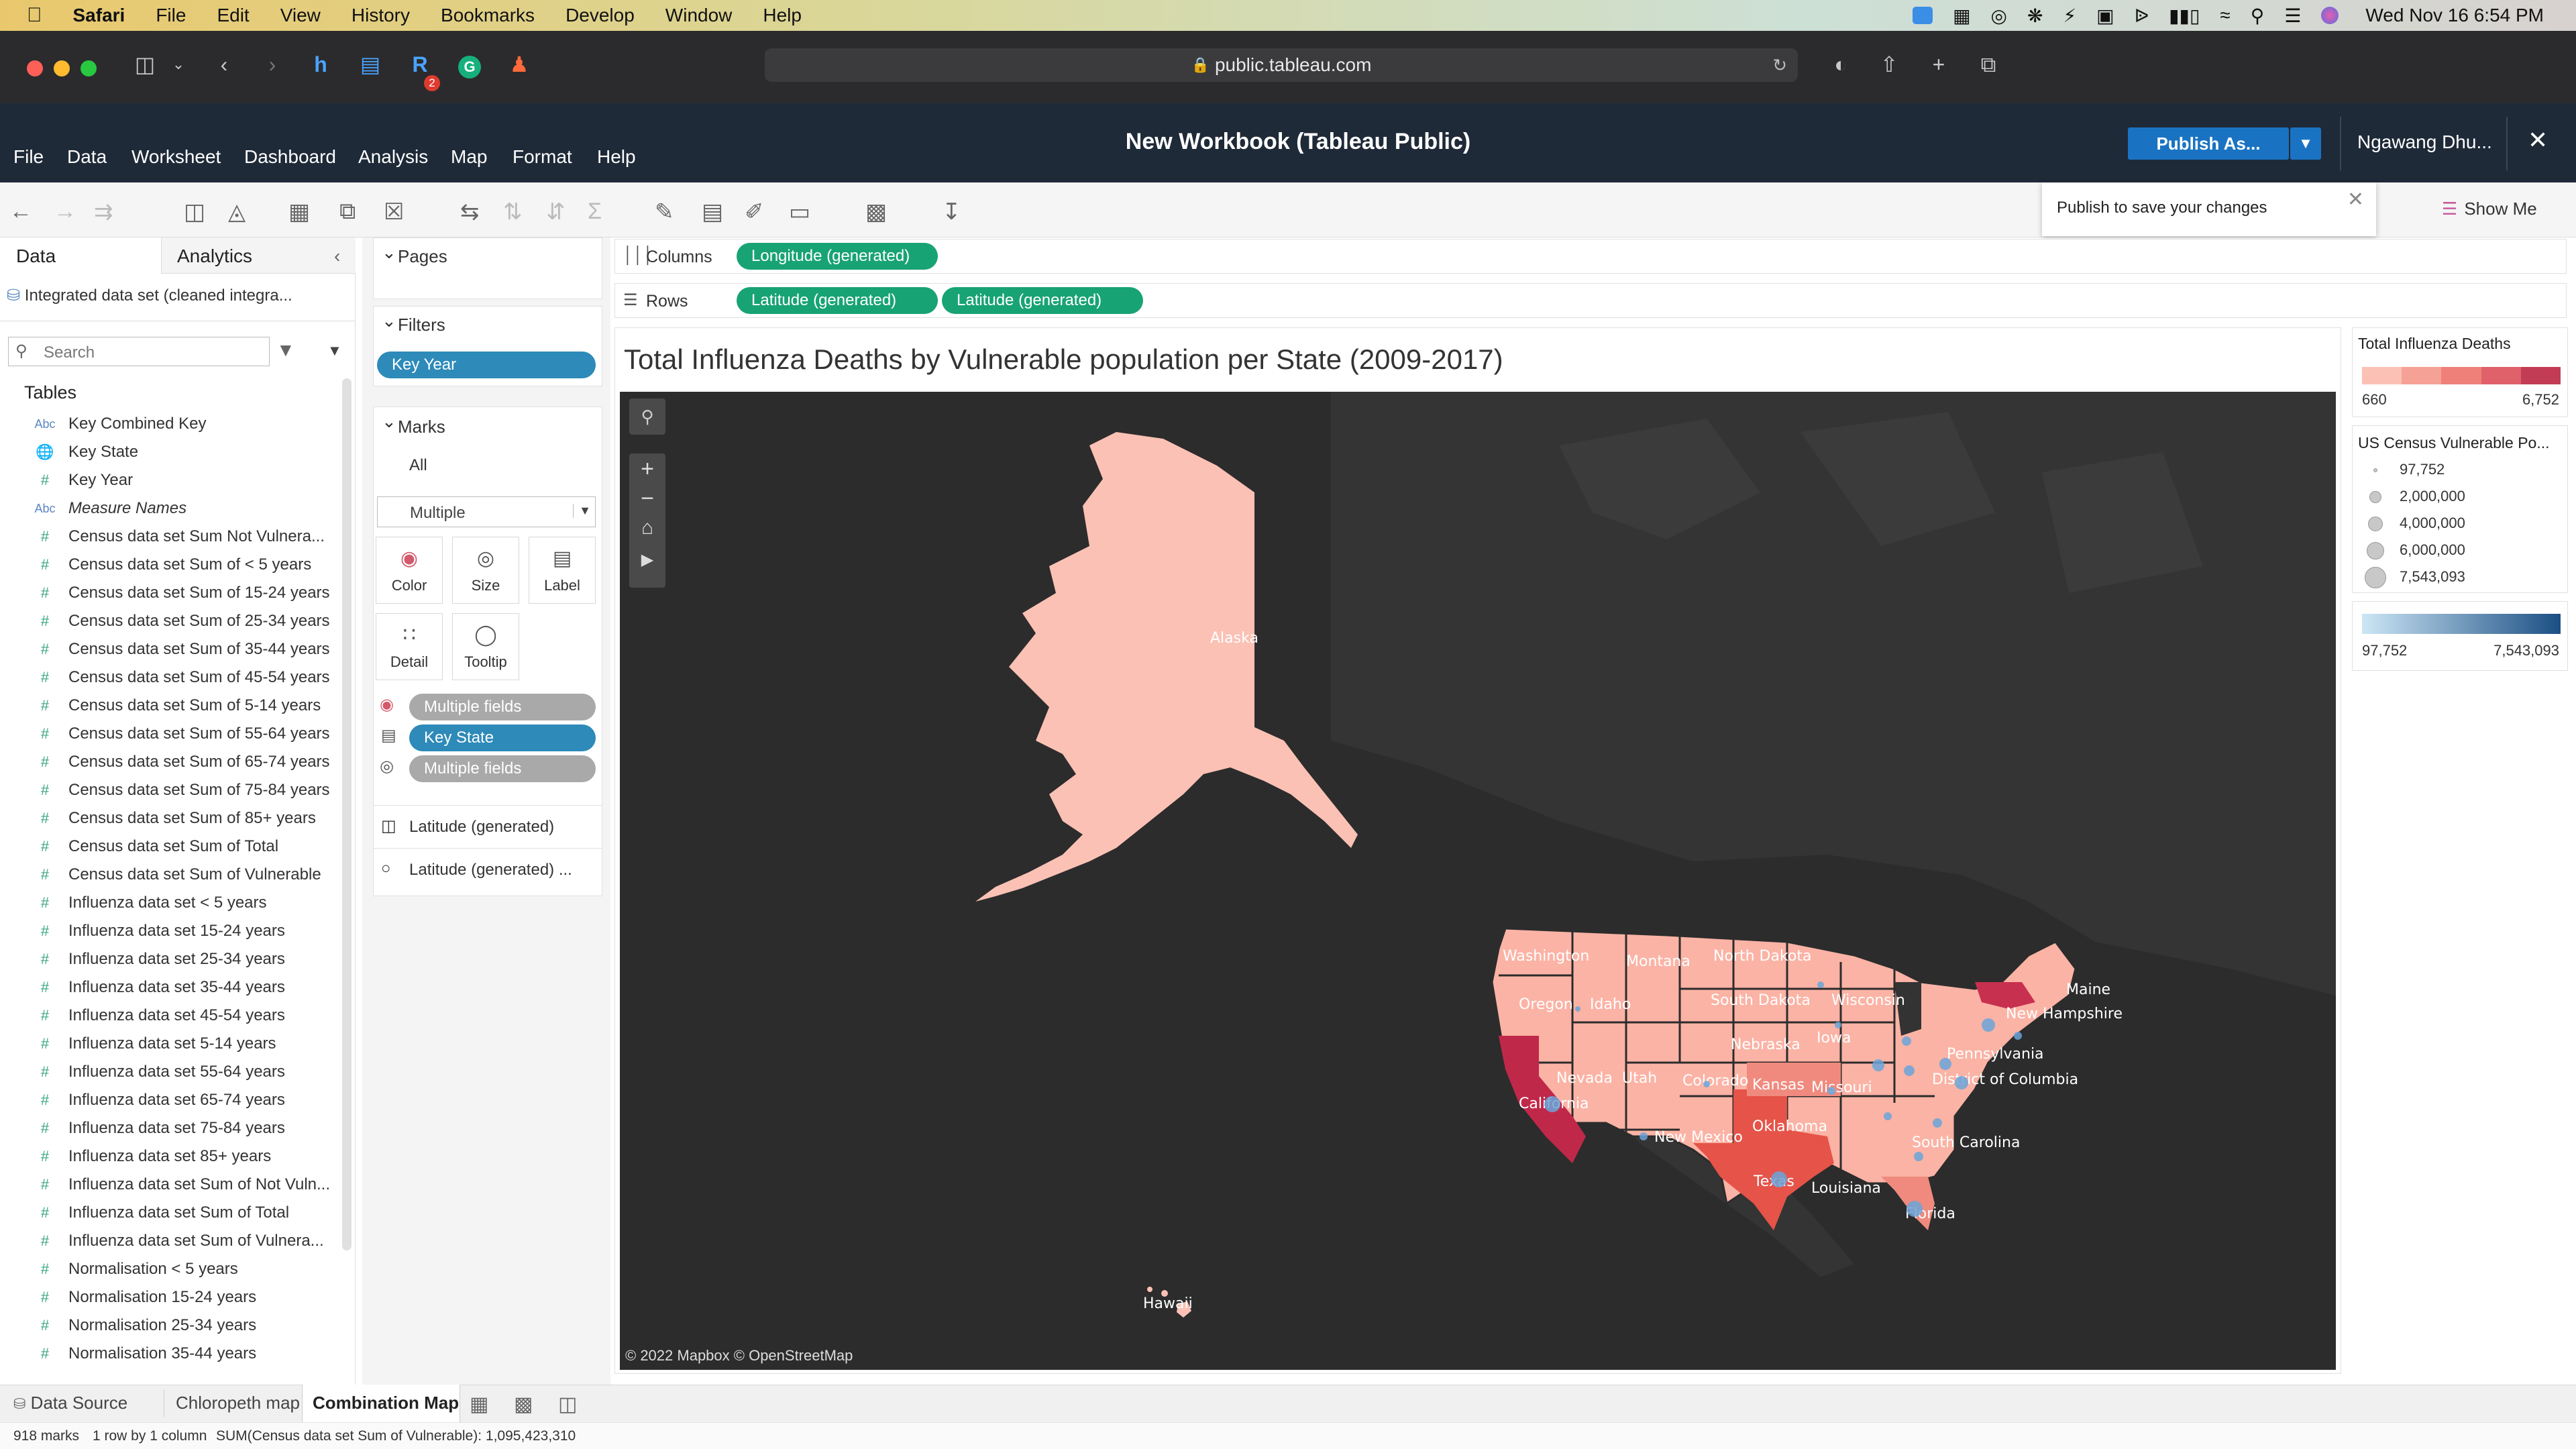  What do you see at coordinates (386, 1403) in the screenshot?
I see `tab-combination-map: Combination Map` at bounding box center [386, 1403].